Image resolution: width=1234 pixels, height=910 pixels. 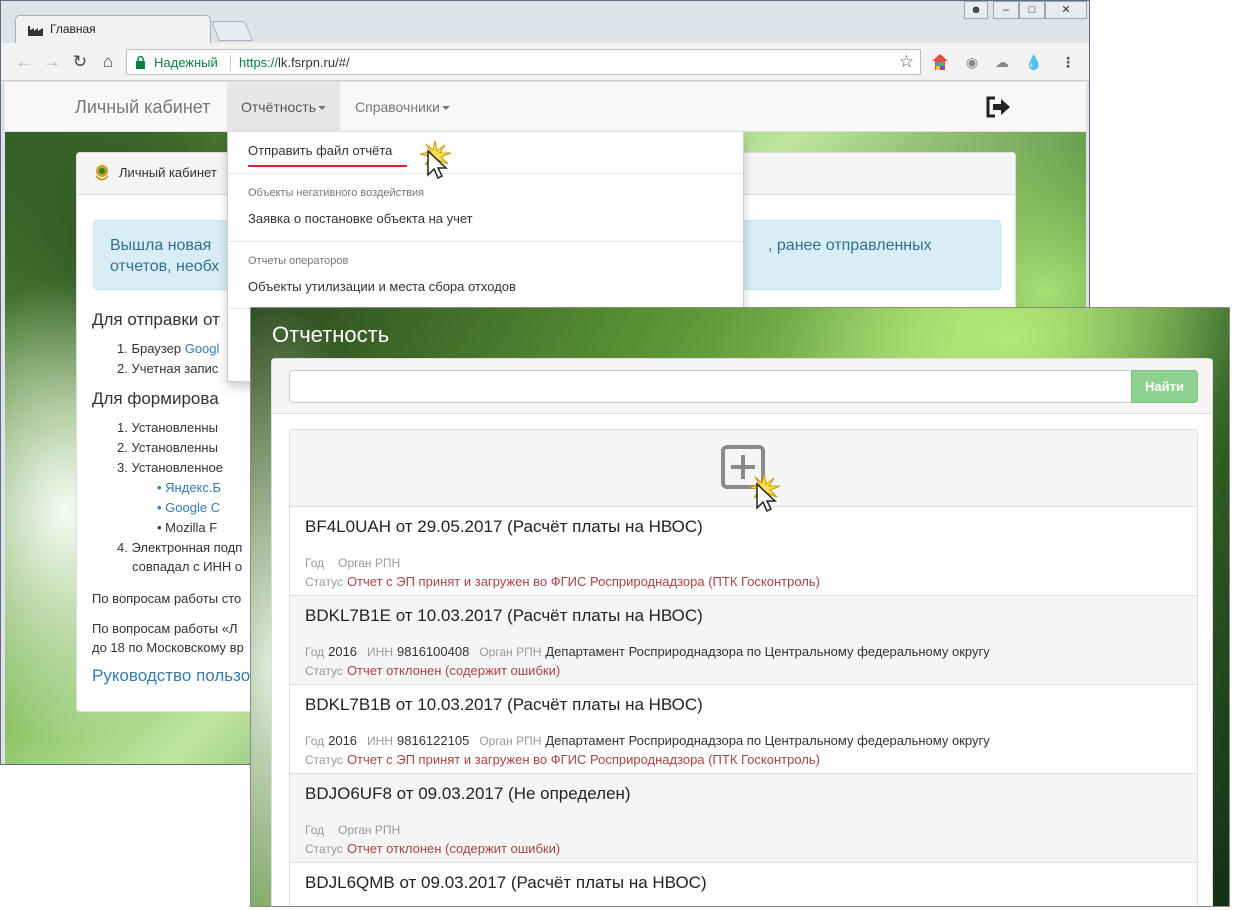 I want to click on forward-arrow-icon: →, so click(x=52, y=62).